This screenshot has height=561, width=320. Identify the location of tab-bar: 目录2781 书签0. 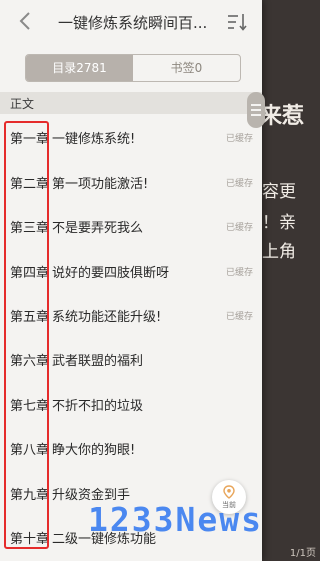
(133, 68).